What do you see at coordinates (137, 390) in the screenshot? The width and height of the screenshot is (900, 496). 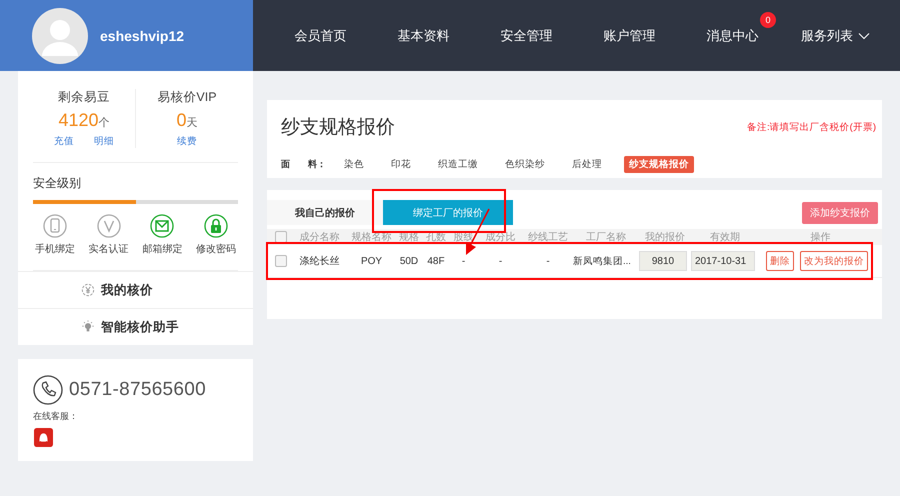 I see `phone-number: 0571-87565600` at bounding box center [137, 390].